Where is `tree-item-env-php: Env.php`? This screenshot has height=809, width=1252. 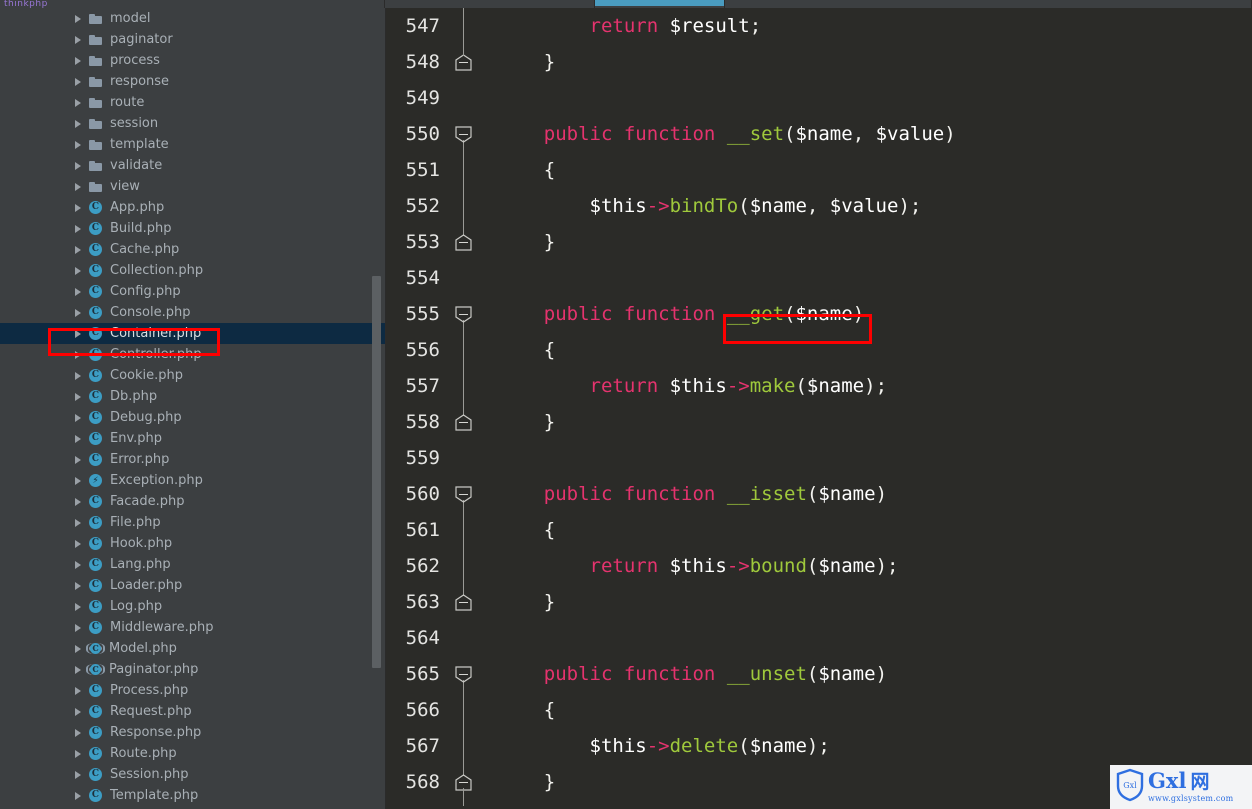
tree-item-env-php: Env.php is located at coordinates (192, 438).